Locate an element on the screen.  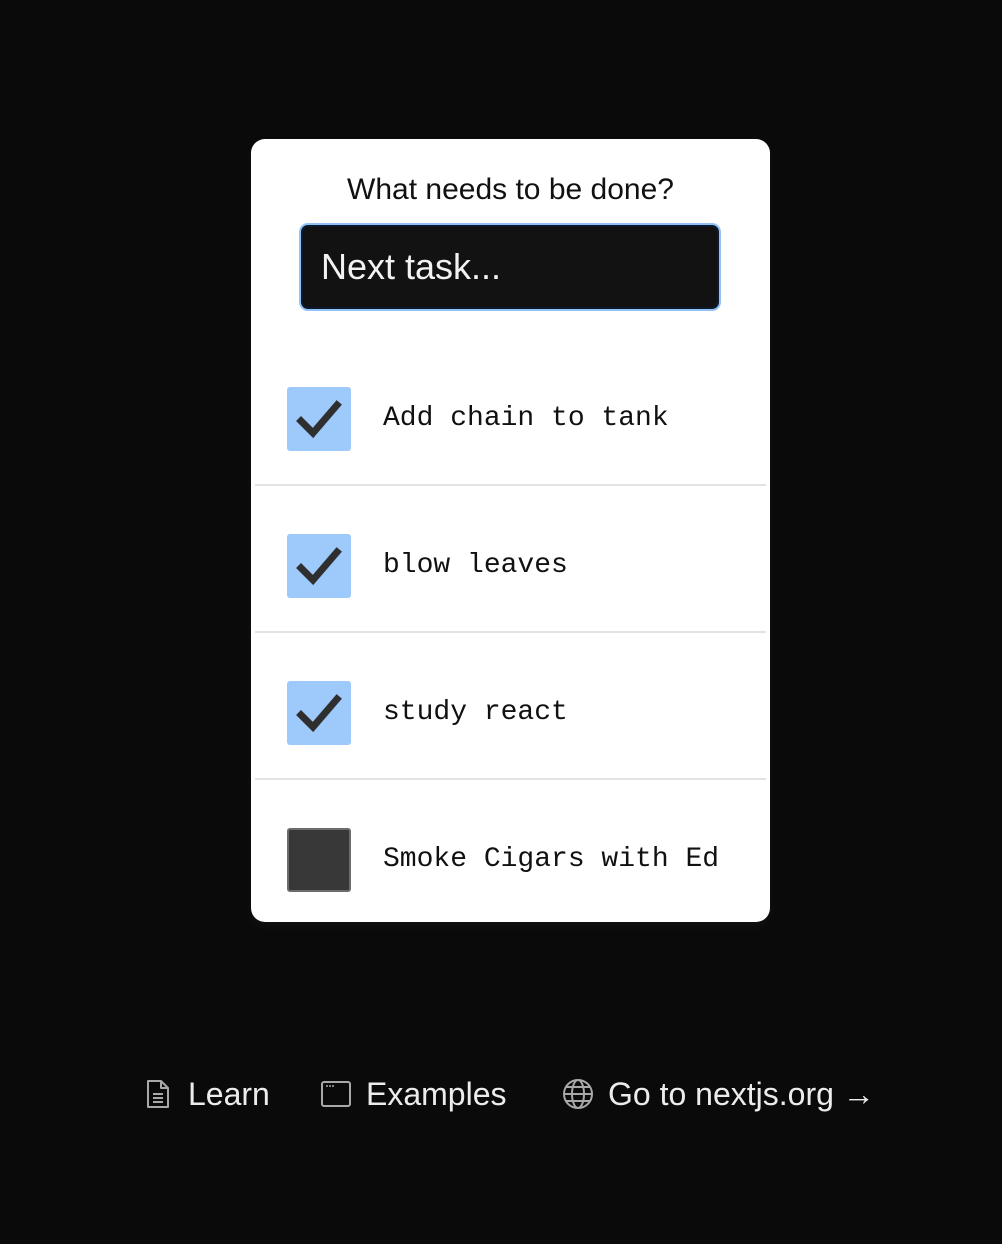
todo-item: Add chain to tank is located at coordinates (510, 412).